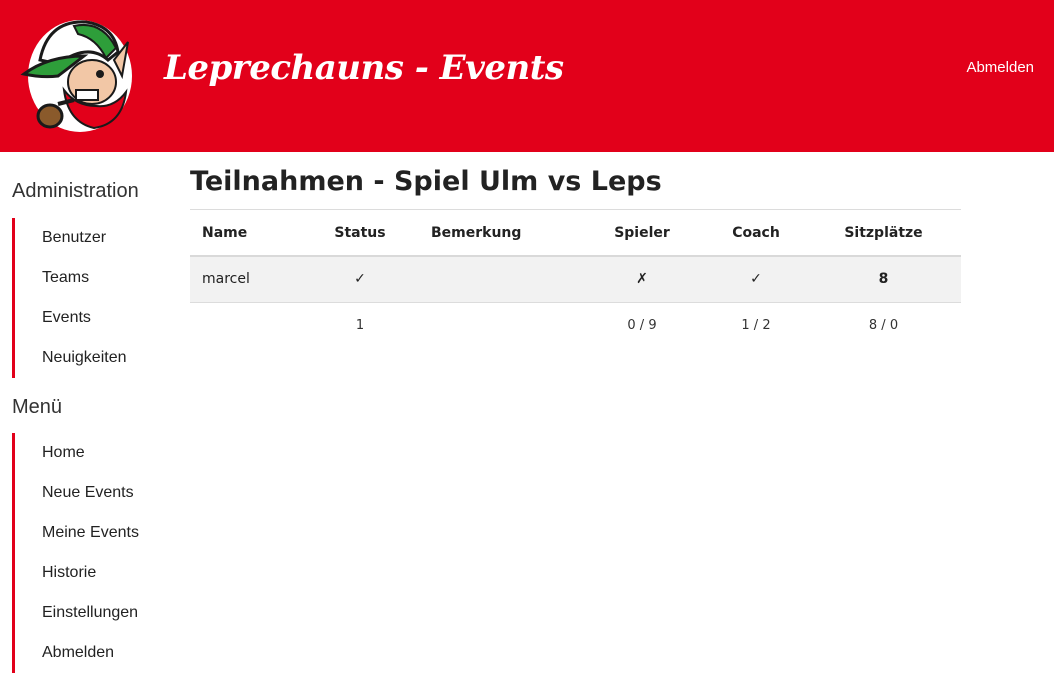 The image size is (1054, 697). Describe the element at coordinates (364, 68) in the screenshot. I see `brand-title: Leprechauns - Events` at that location.